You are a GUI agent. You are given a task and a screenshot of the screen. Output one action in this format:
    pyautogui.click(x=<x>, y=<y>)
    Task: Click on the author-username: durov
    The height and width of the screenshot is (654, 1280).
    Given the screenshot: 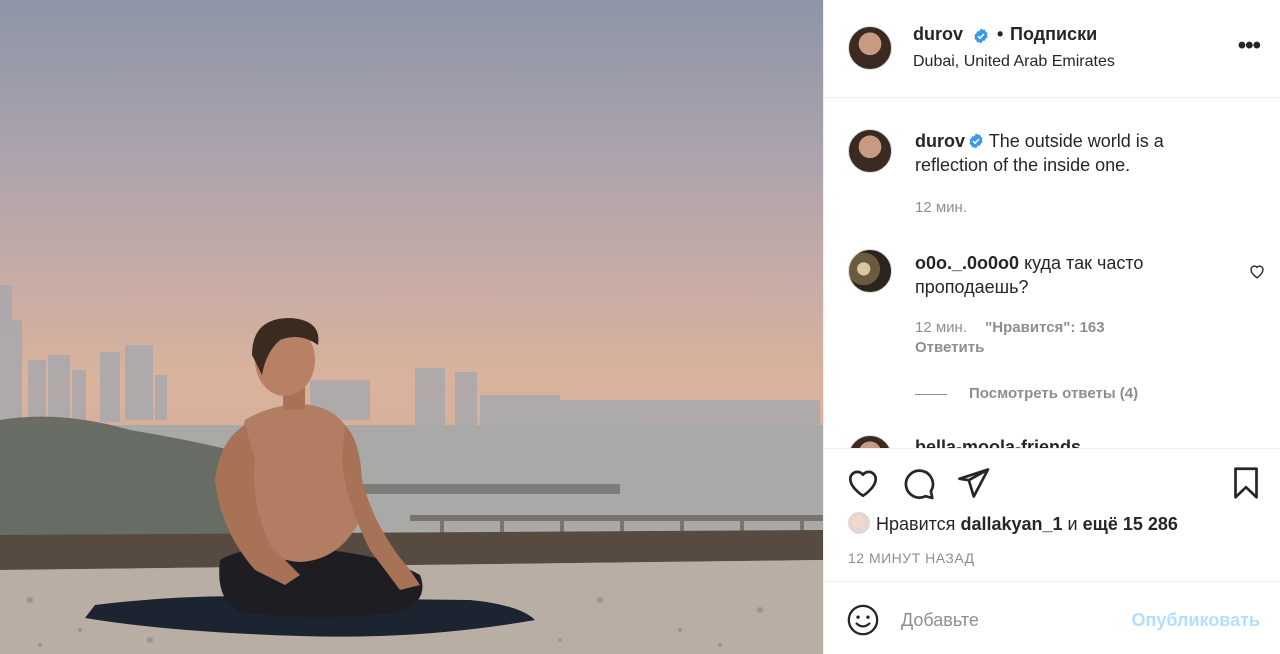 What is the action you would take?
    pyautogui.click(x=938, y=34)
    